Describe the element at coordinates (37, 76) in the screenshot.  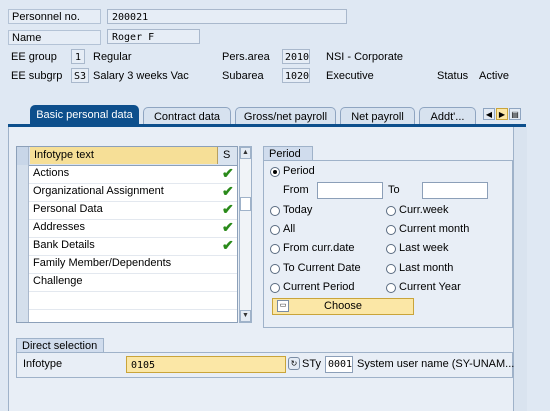
I see `ee-subgrp-label: EE subgrp` at that location.